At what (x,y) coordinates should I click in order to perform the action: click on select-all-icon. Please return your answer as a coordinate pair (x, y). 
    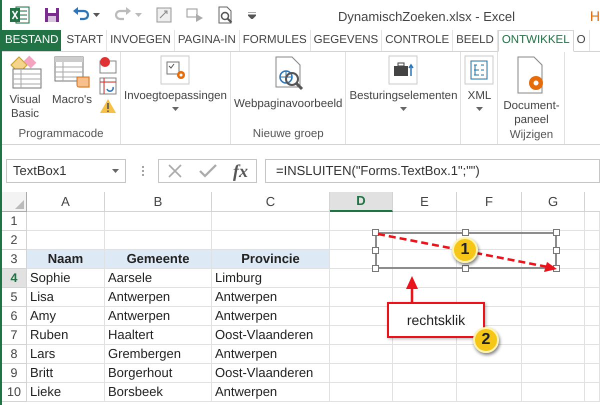
    Looking at the image, I should click on (19, 204).